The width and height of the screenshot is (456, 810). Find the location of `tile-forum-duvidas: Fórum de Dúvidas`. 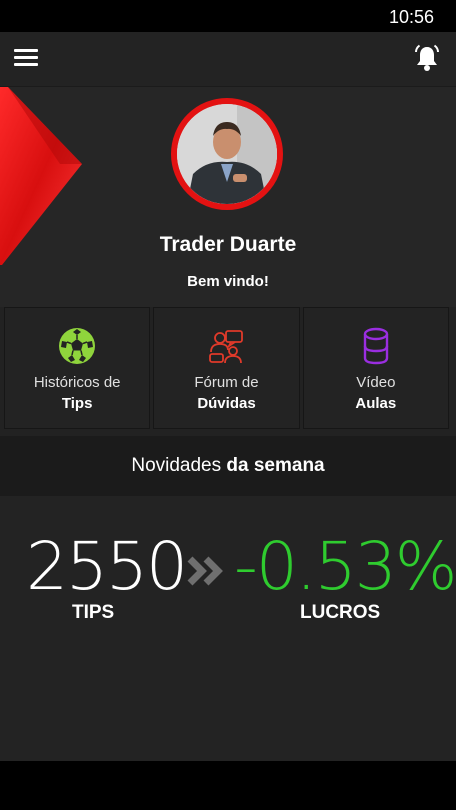

tile-forum-duvidas: Fórum de Dúvidas is located at coordinates (226, 368).